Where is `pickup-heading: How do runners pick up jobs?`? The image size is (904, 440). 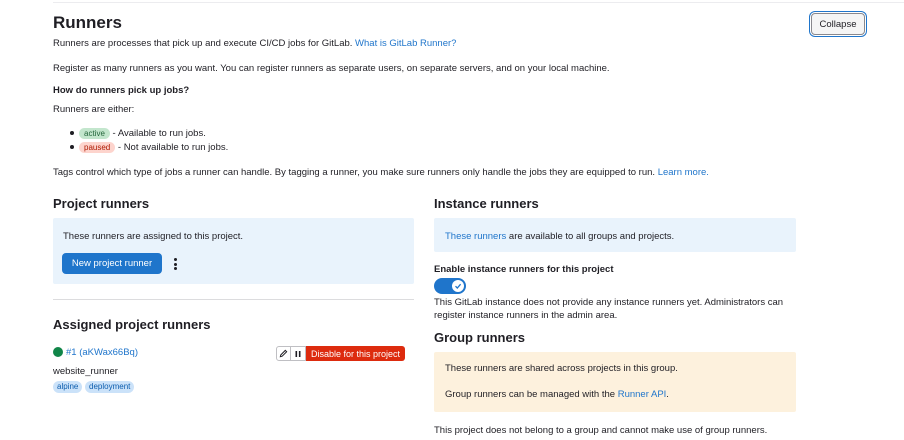
pickup-heading: How do runners pick up jobs? is located at coordinates (121, 90).